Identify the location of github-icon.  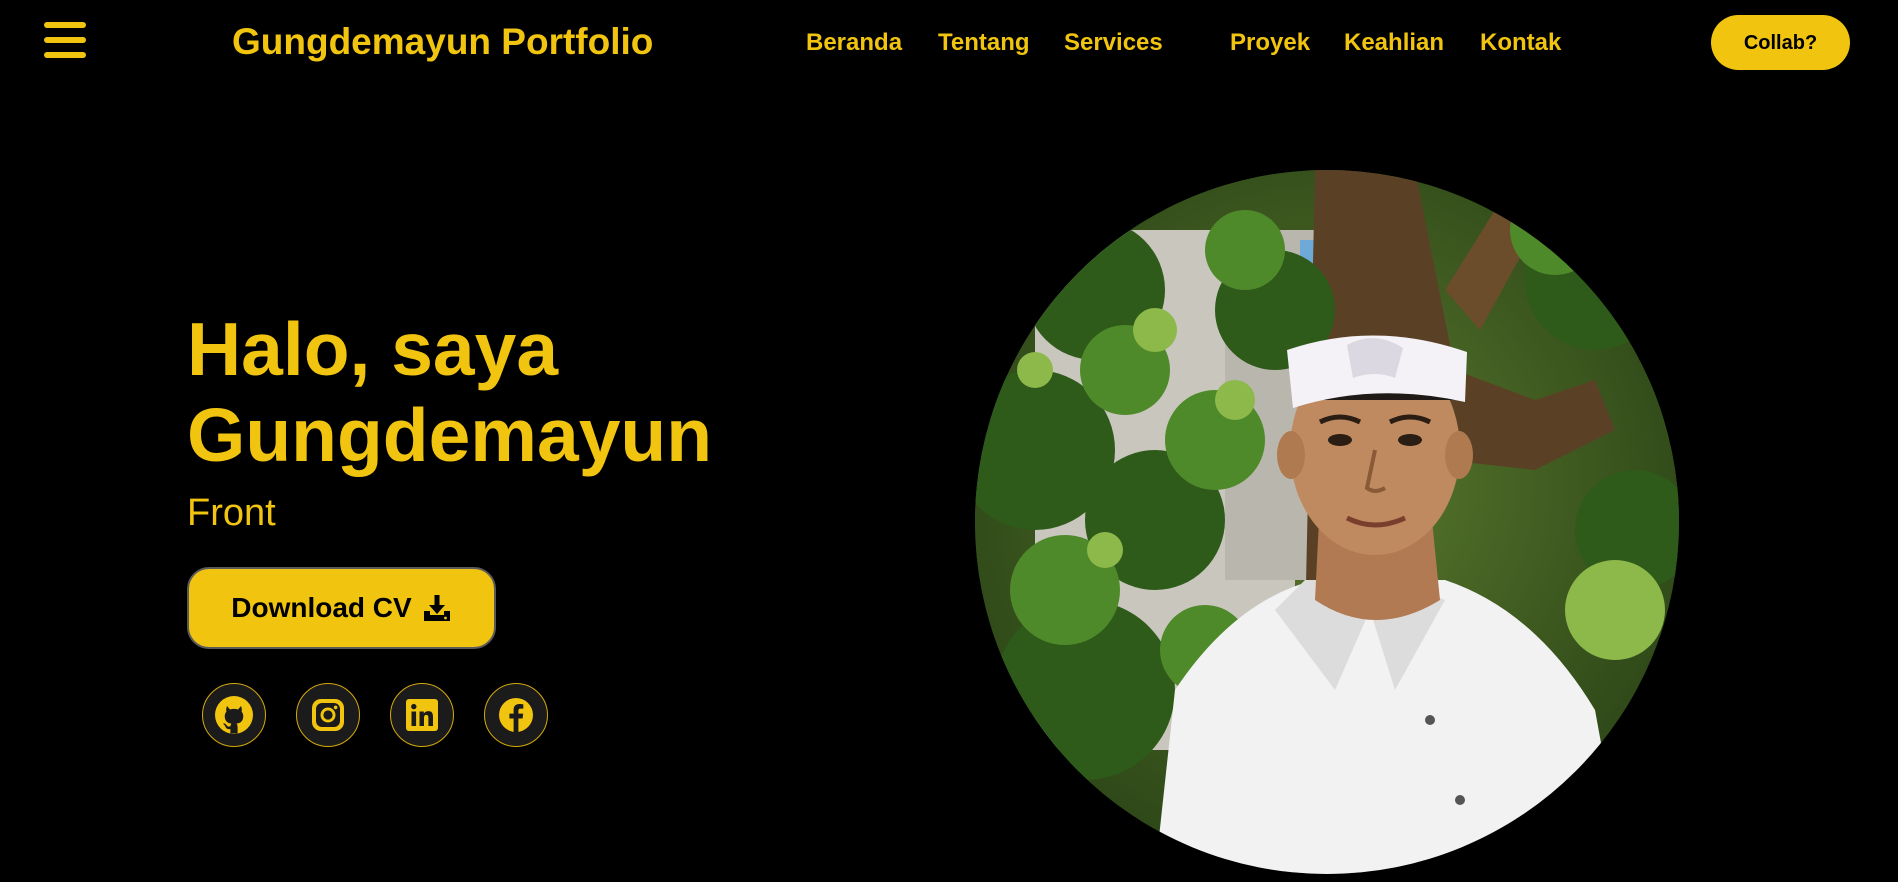
(234, 715).